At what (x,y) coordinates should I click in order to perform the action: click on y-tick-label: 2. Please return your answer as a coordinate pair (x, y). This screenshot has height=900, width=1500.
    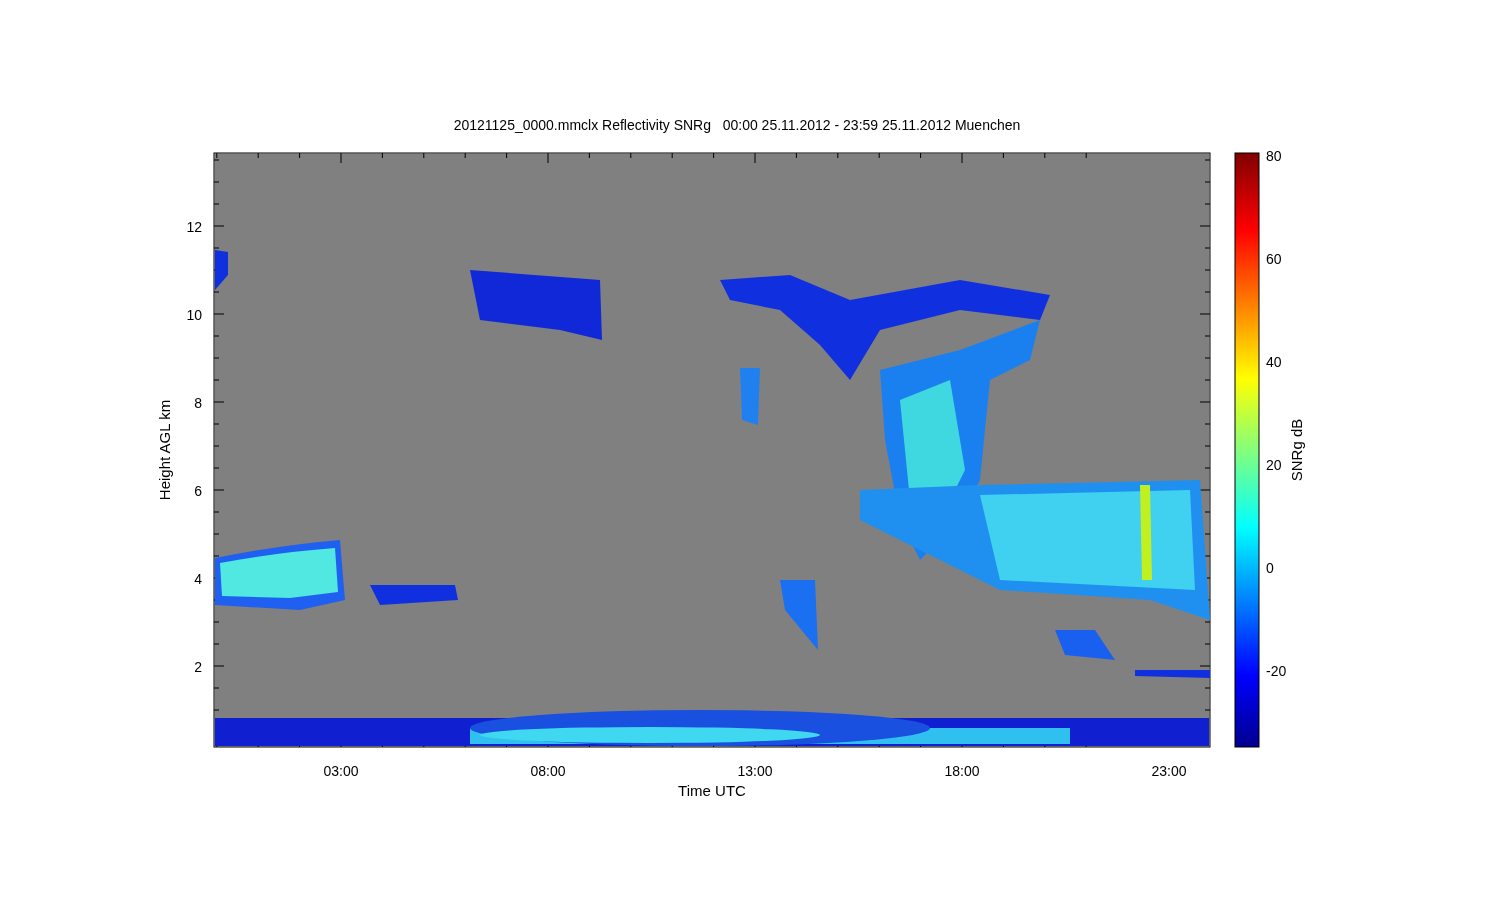
    Looking at the image, I should click on (198, 667).